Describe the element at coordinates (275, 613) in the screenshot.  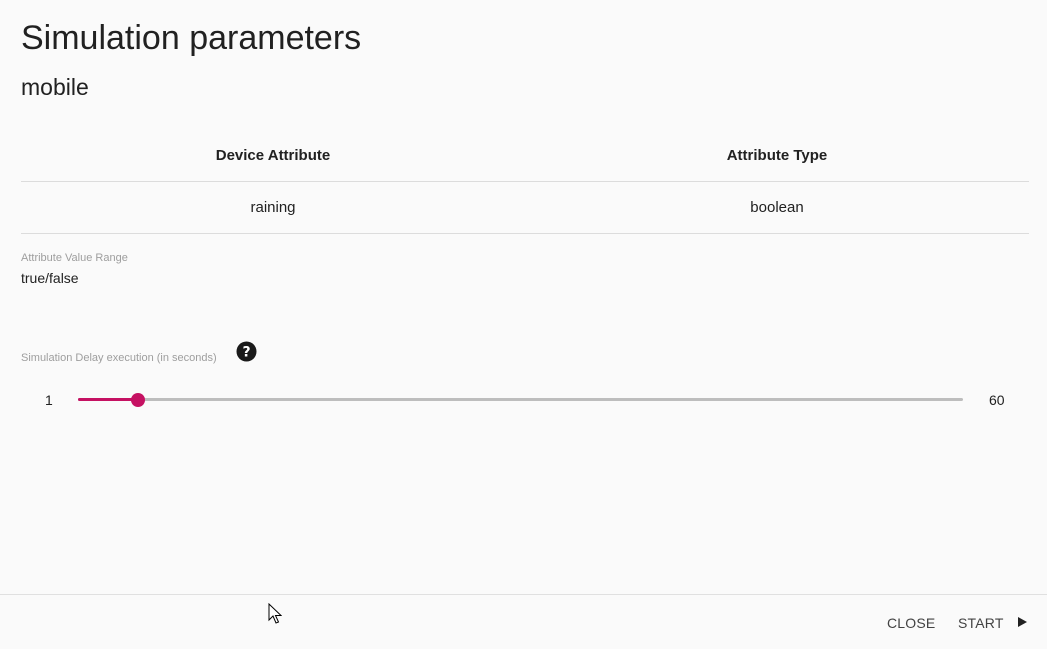
I see `mouse-cursor-icon` at that location.